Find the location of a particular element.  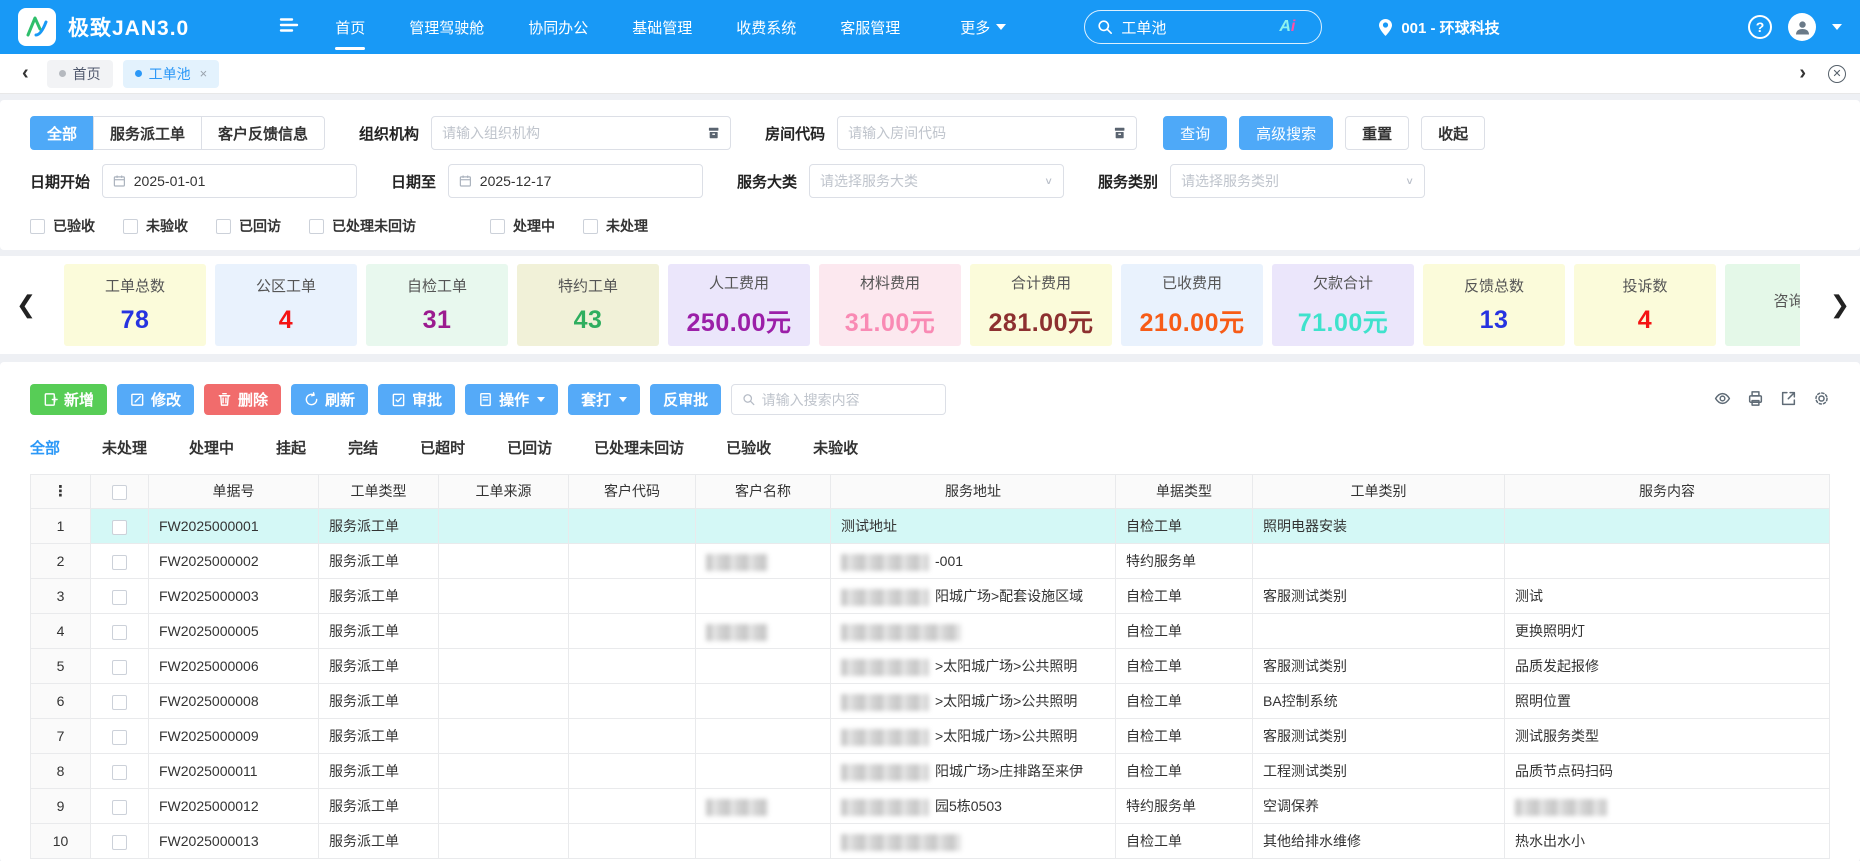

printer-icon is located at coordinates (1755, 398).